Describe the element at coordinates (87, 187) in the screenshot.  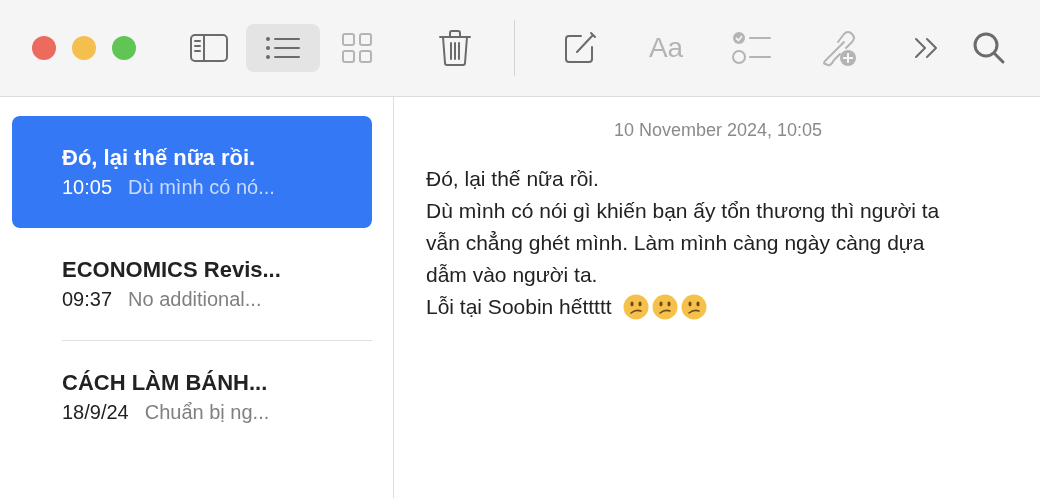
I see `note-time: 10:05` at that location.